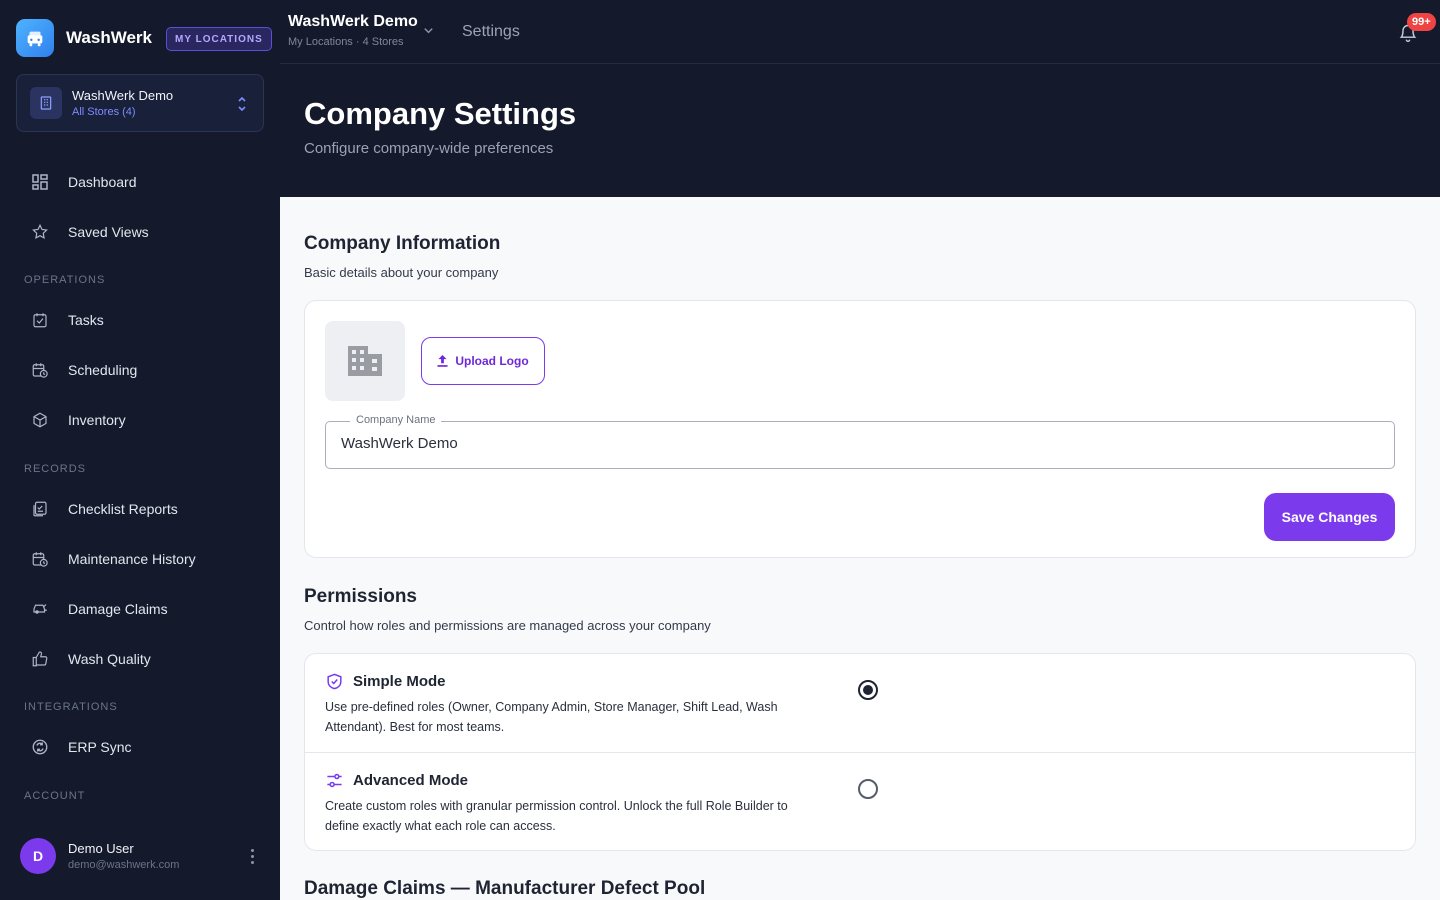 This screenshot has height=900, width=1440. I want to click on brand: WashWerk, so click(84, 38).